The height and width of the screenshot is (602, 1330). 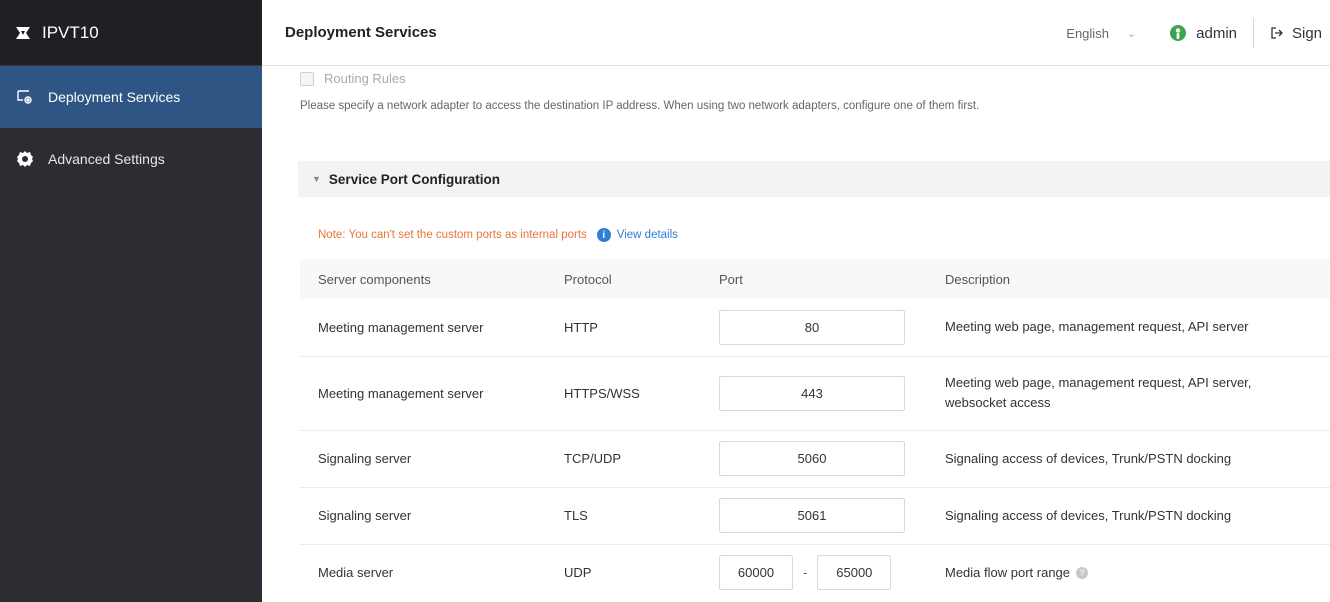 What do you see at coordinates (623, 459) in the screenshot?
I see `cell-protocol: TCP/UDP` at bounding box center [623, 459].